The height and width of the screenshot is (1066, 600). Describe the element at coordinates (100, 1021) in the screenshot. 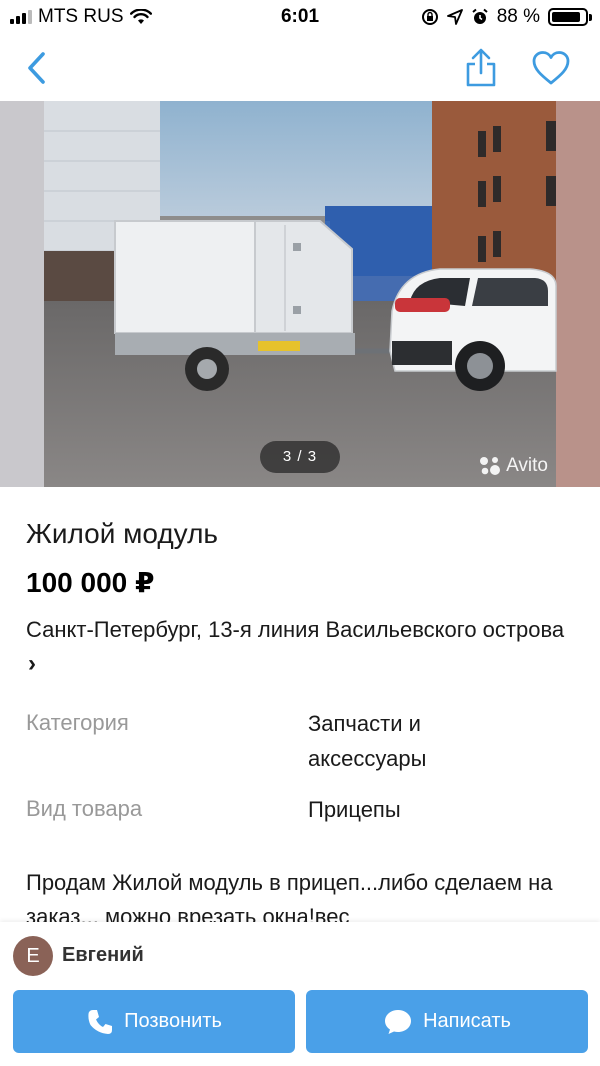

I see `phone-icon` at that location.